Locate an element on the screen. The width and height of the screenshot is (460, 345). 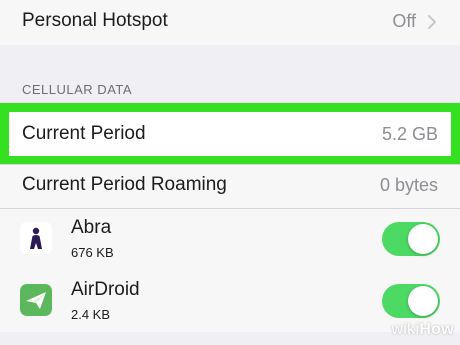
current-period-row: Current Period 5.2 GB is located at coordinates (230, 134).